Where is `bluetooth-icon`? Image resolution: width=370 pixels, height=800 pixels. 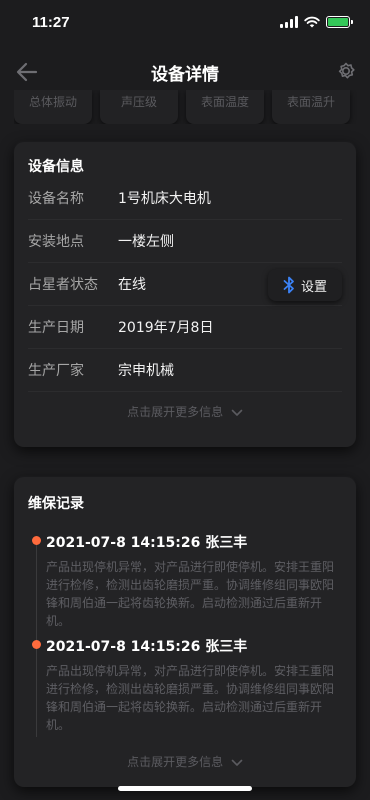
bluetooth-icon is located at coordinates (288, 285).